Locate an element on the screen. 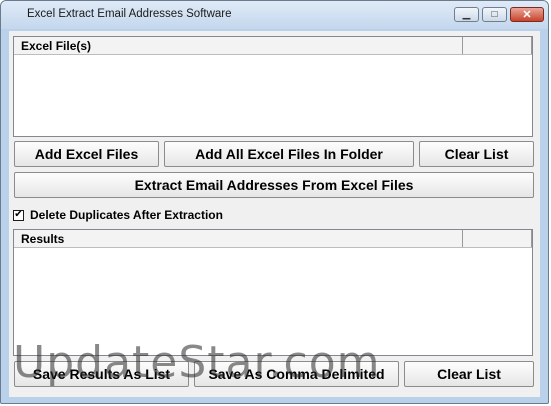  results-empty-column-header is located at coordinates (497, 238).